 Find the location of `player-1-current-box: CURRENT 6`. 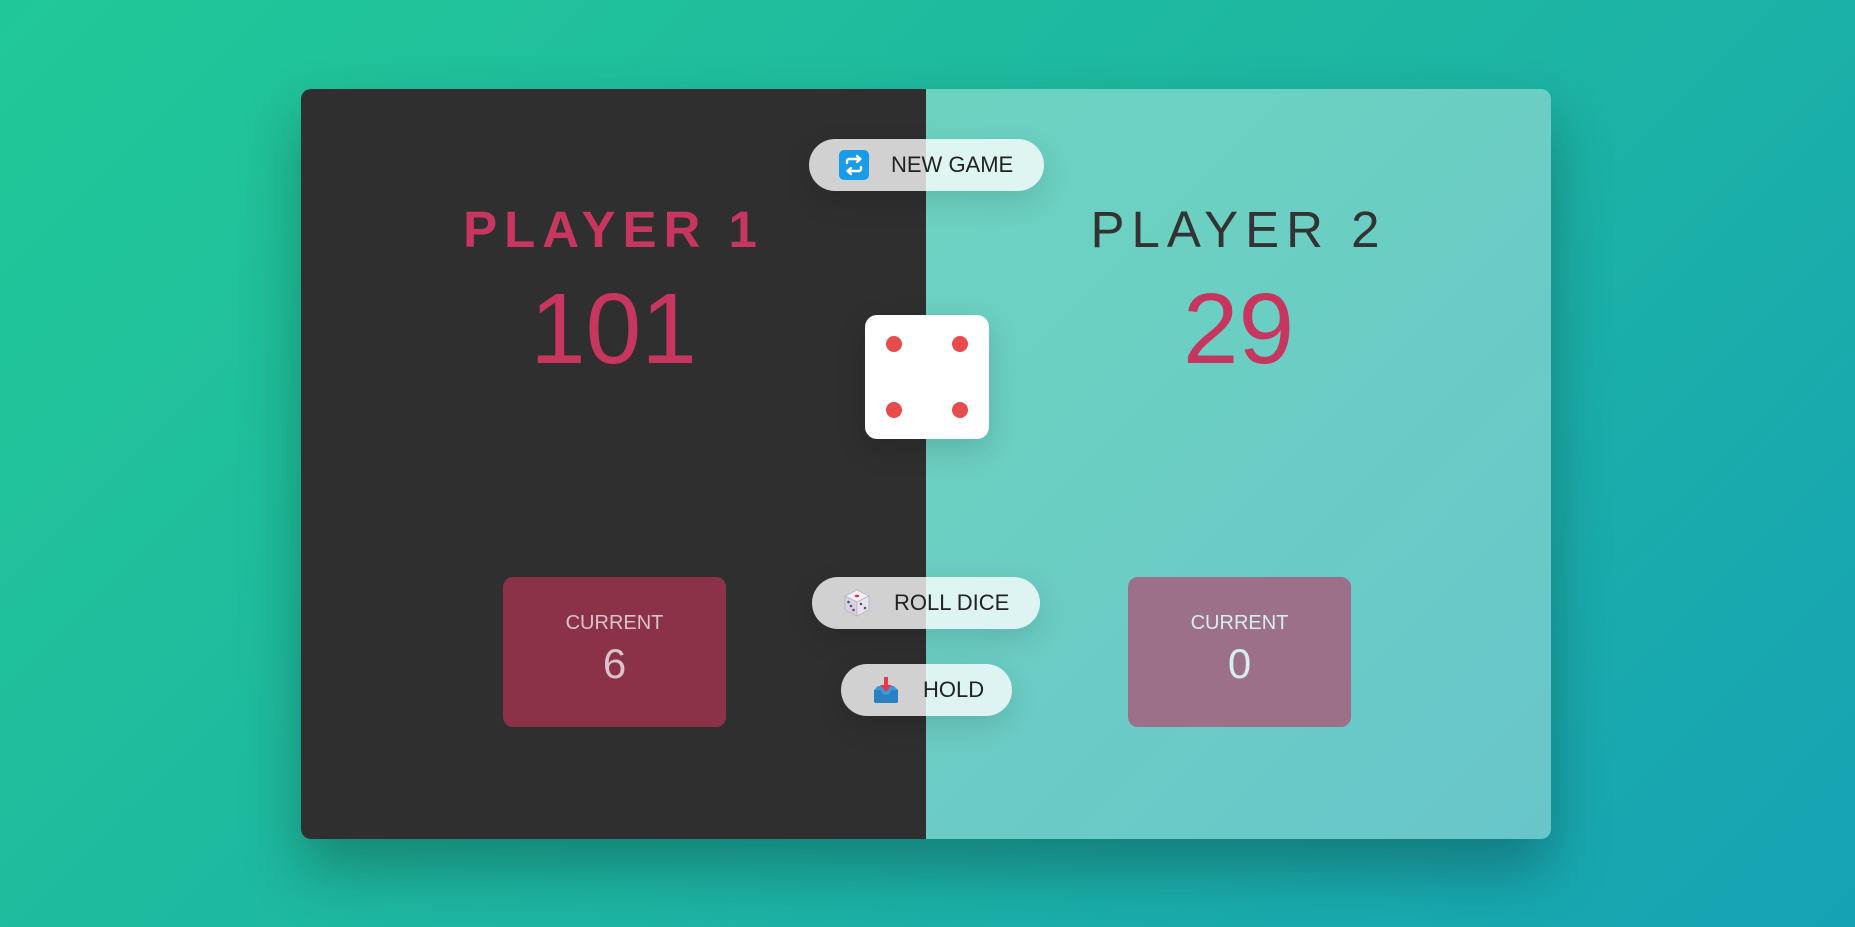

player-1-current-box: CURRENT 6 is located at coordinates (614, 652).